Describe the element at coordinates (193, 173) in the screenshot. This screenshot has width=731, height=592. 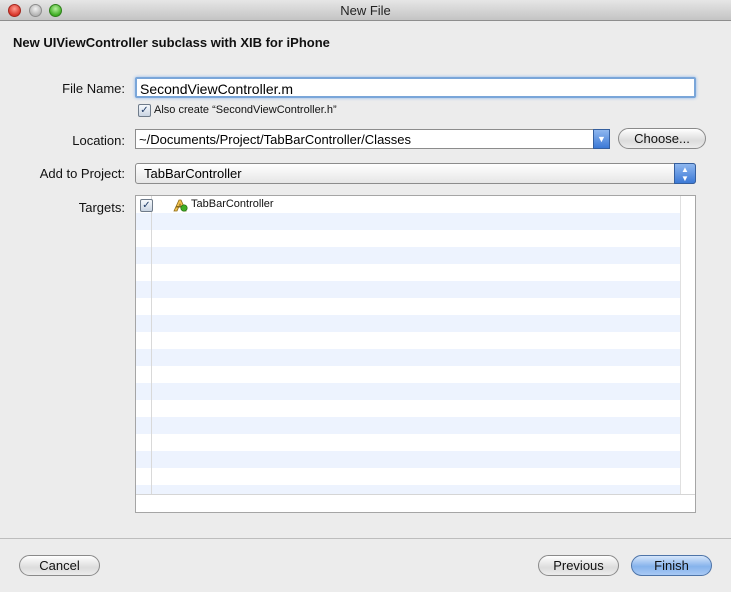
I see `add-to-project-value: TabBarController` at that location.